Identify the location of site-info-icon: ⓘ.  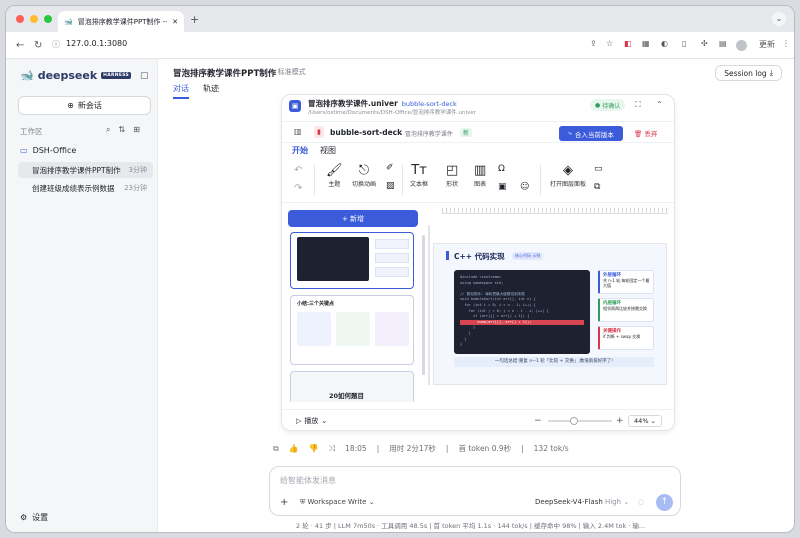
(56, 44).